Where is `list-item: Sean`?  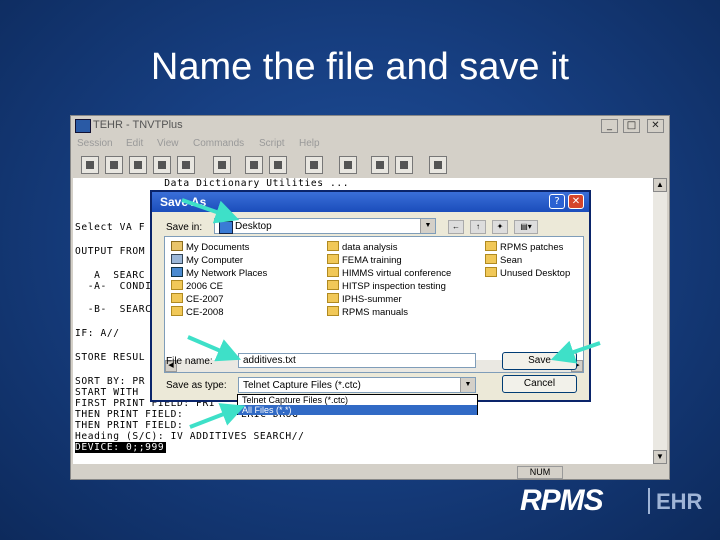
list-item: Sean is located at coordinates (503, 260).